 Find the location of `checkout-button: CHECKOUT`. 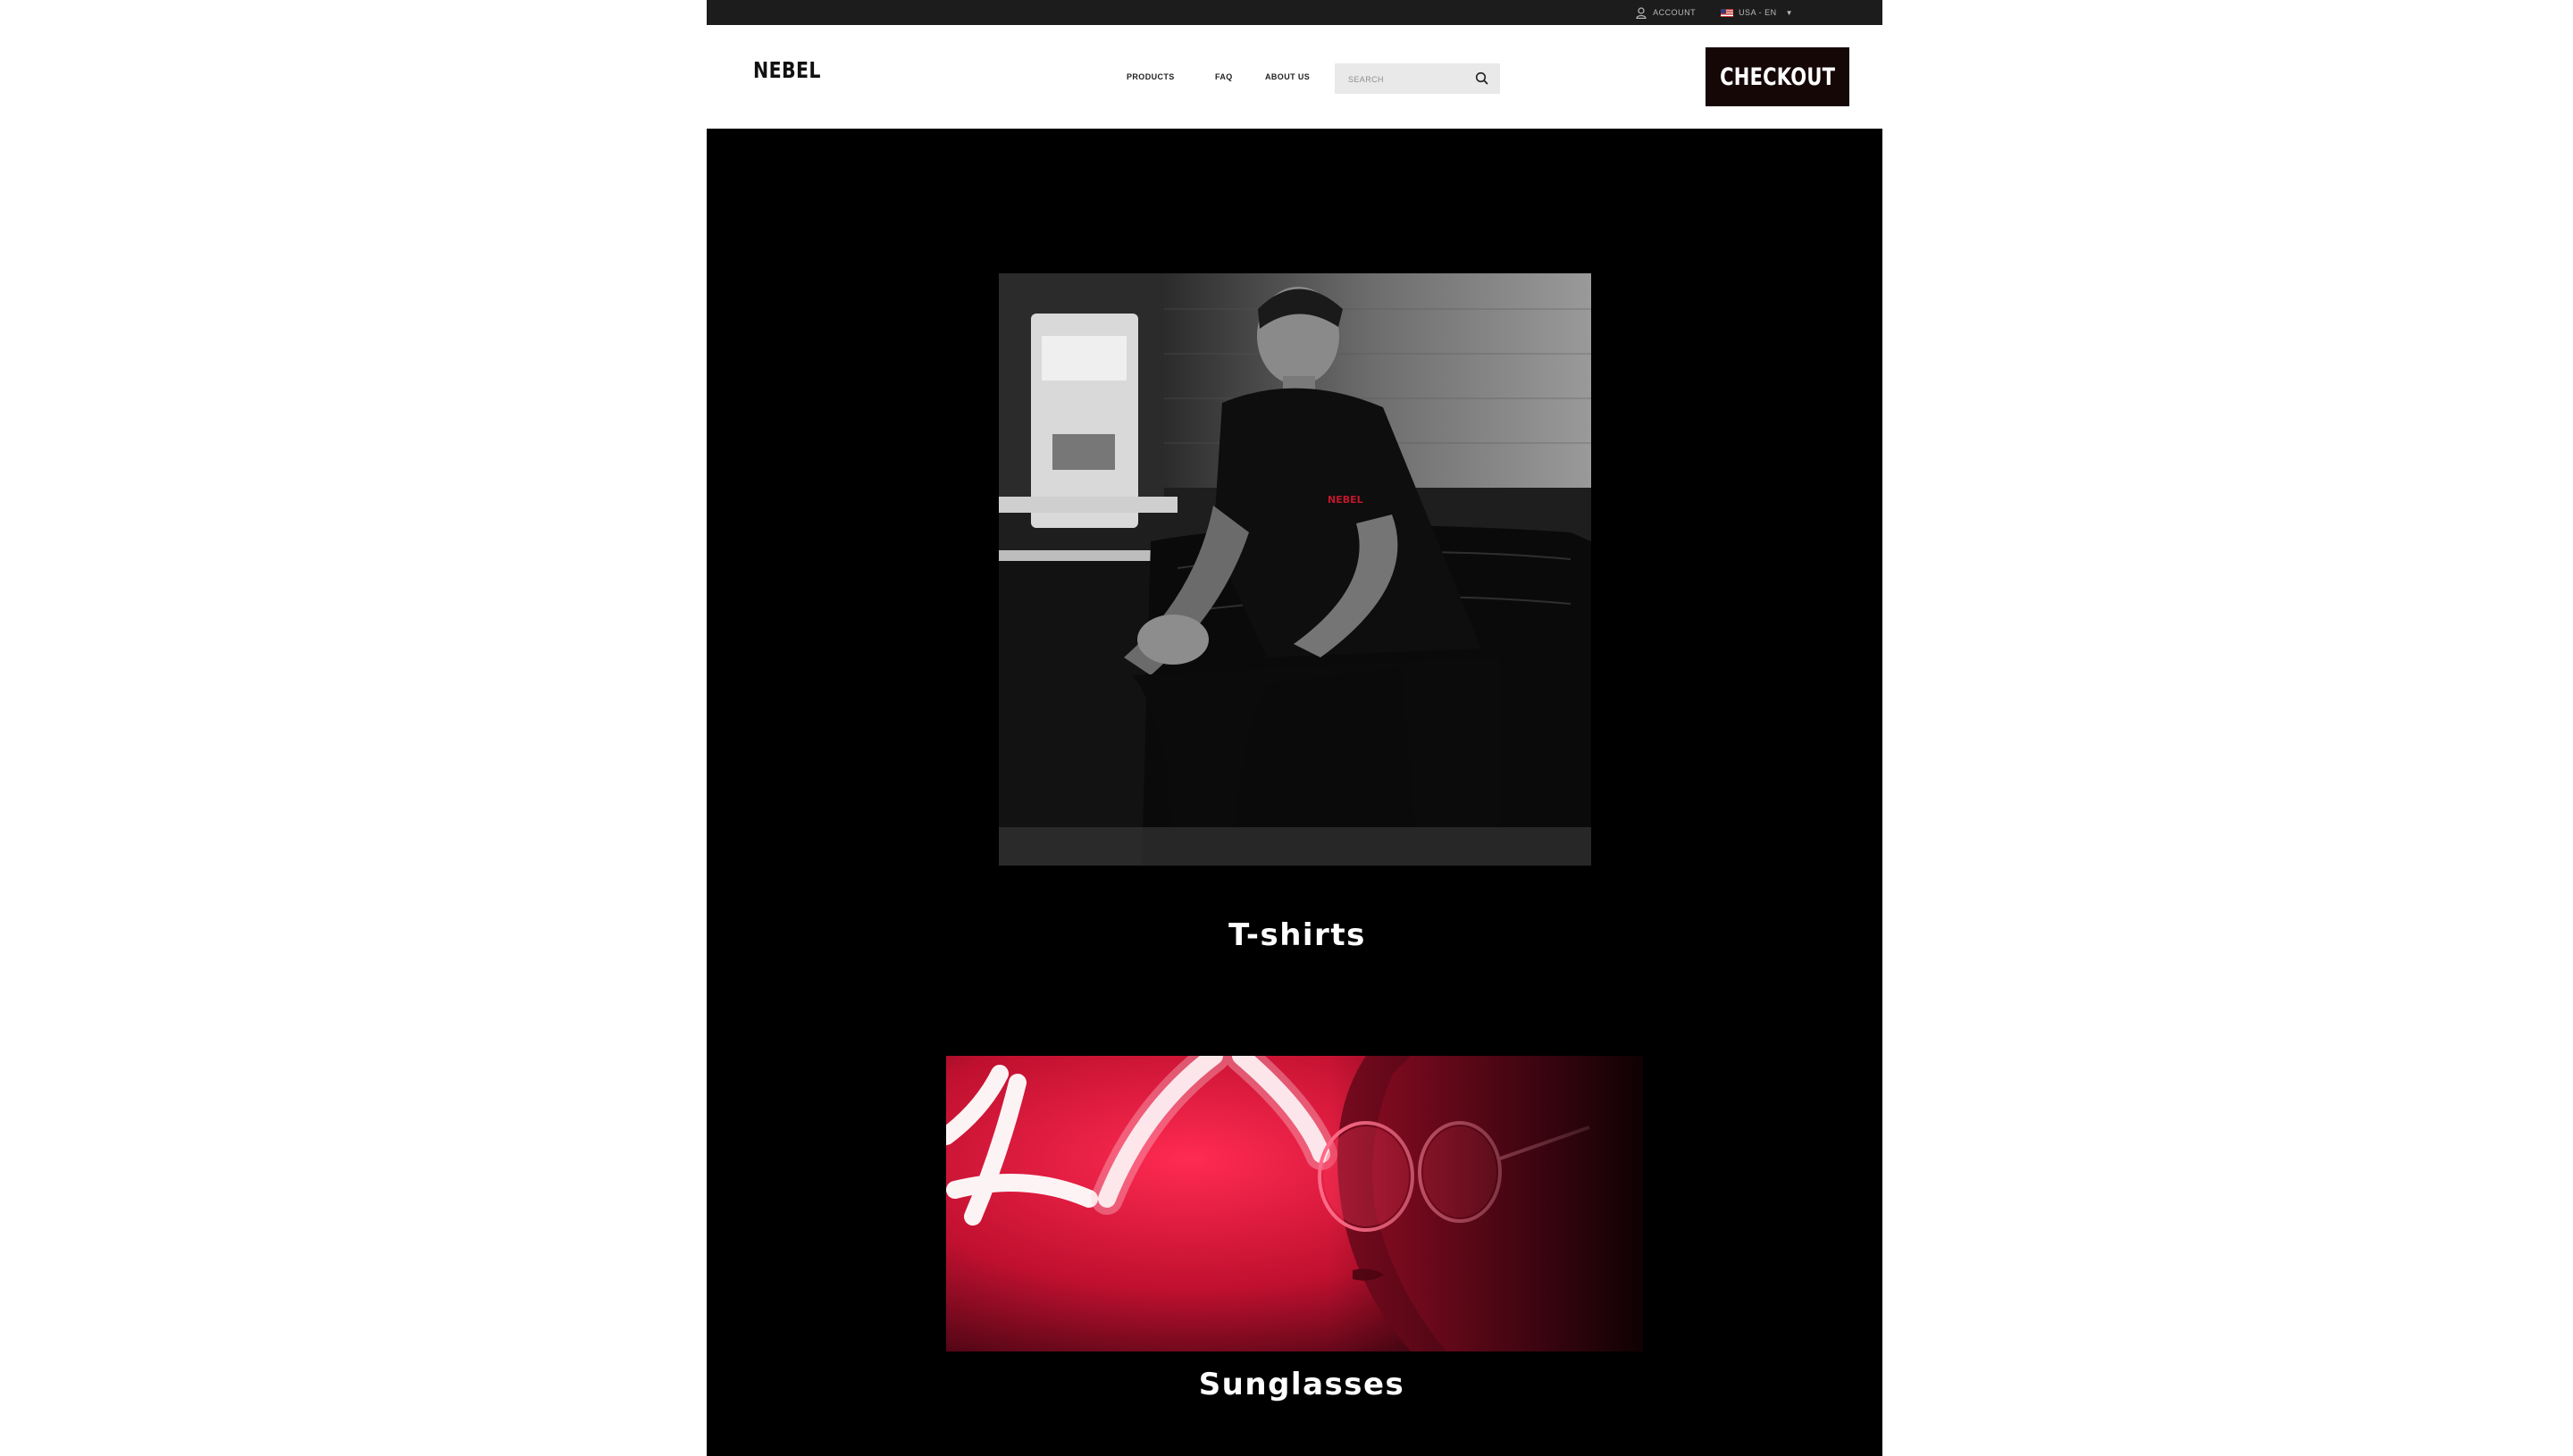

checkout-button: CHECKOUT is located at coordinates (1777, 76).